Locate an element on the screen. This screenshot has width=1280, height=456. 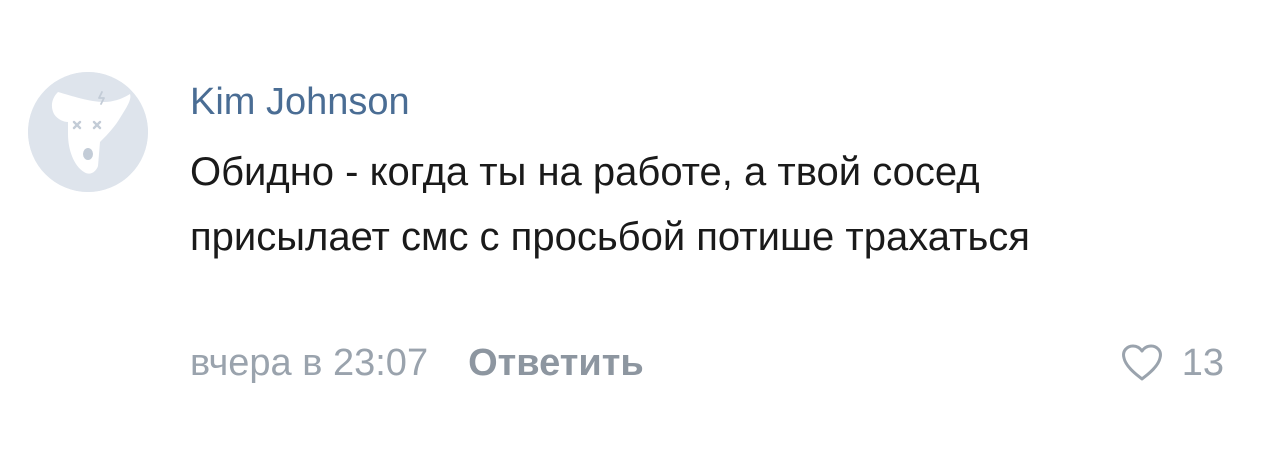
heart-outline-icon is located at coordinates (1141, 362).